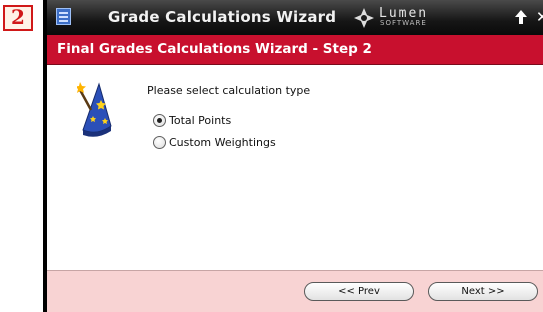 This screenshot has height=312, width=543. What do you see at coordinates (539, 17) in the screenshot?
I see `close-icon: ✕` at bounding box center [539, 17].